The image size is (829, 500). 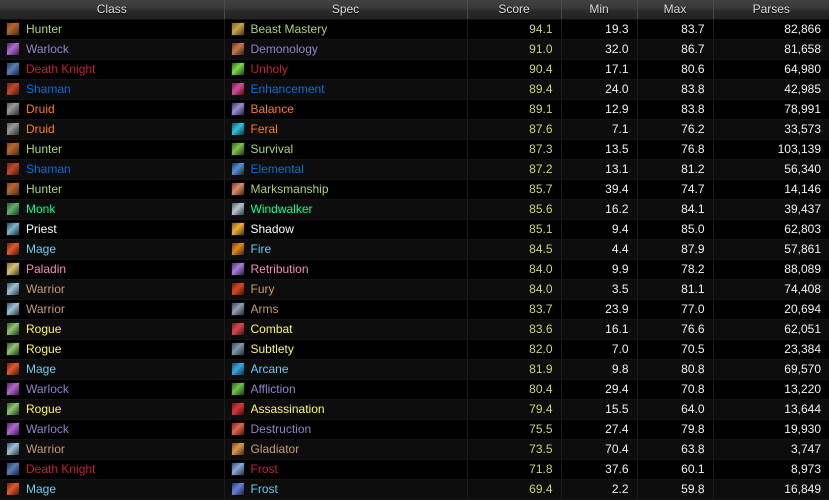 What do you see at coordinates (514, 49) in the screenshot?
I see `cell-score: 91.0` at bounding box center [514, 49].